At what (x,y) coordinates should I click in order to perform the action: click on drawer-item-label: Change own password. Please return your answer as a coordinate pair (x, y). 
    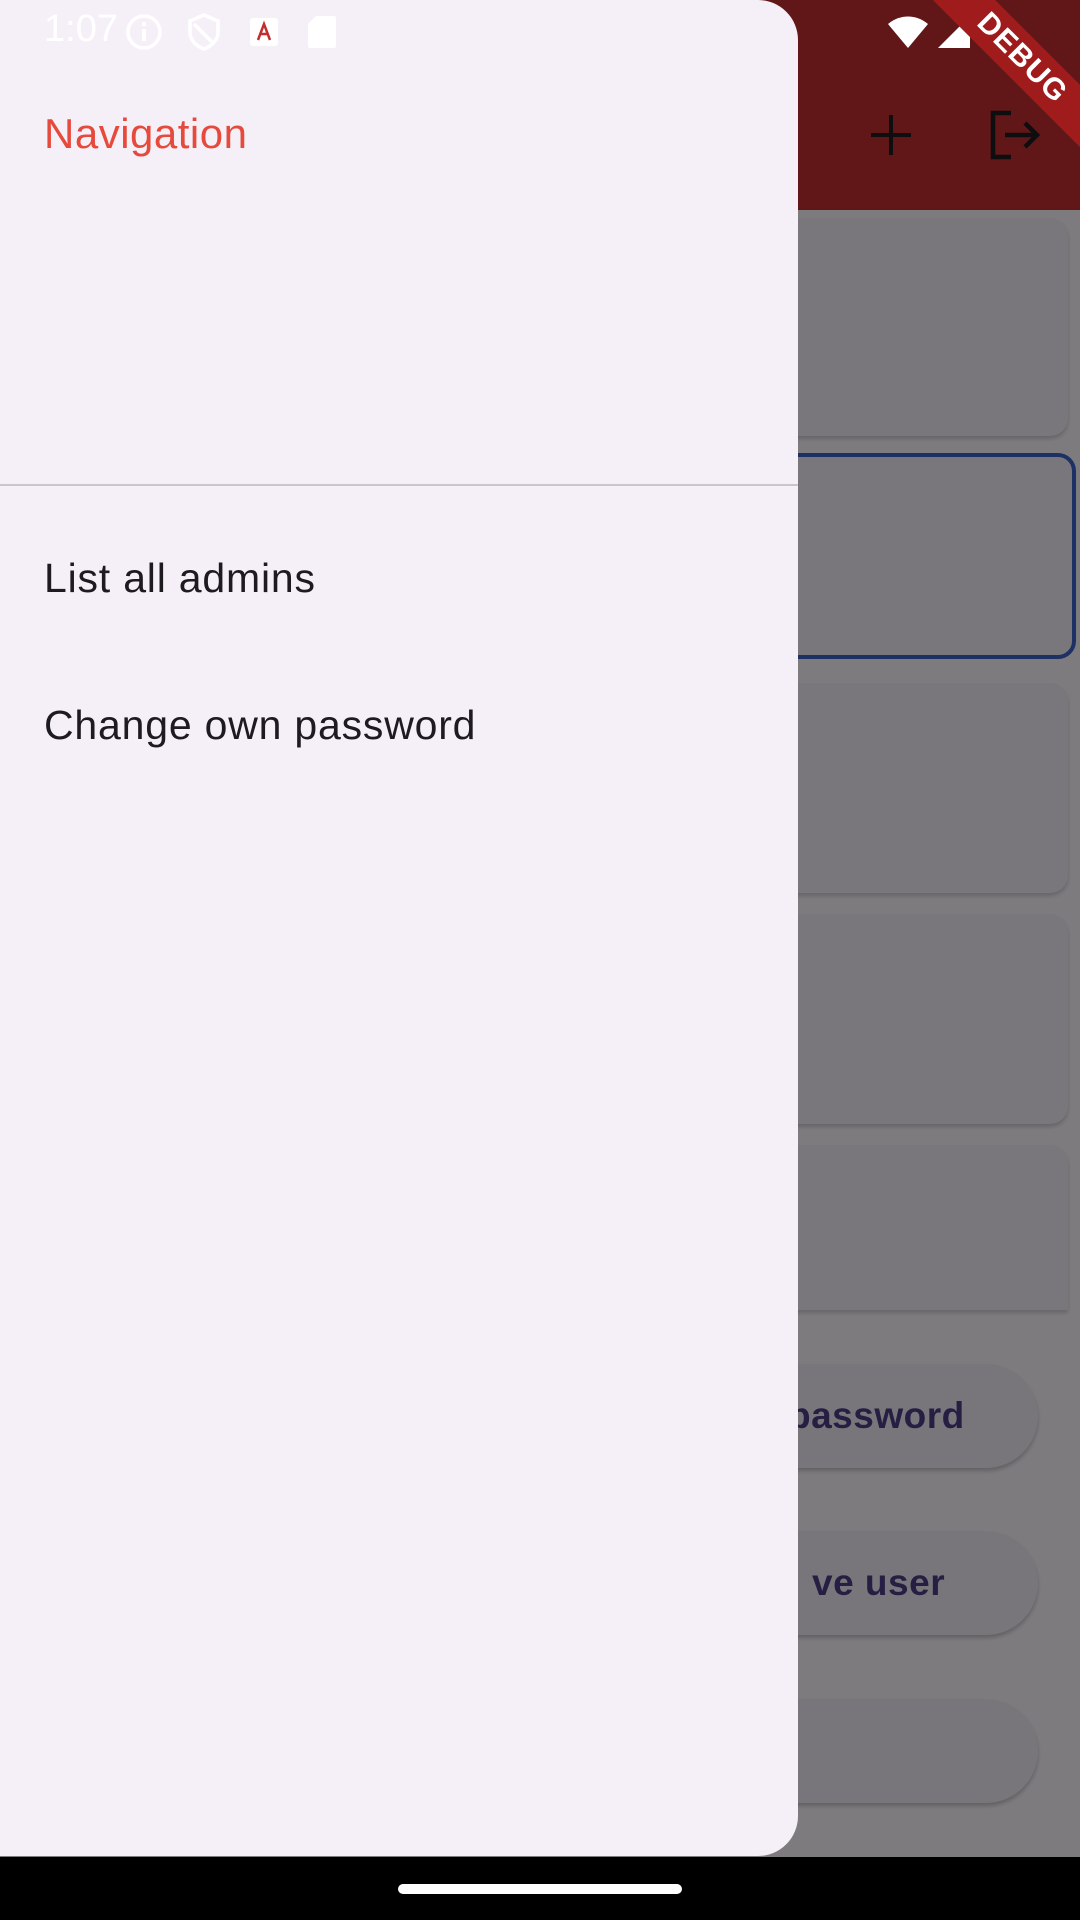
    Looking at the image, I should click on (260, 724).